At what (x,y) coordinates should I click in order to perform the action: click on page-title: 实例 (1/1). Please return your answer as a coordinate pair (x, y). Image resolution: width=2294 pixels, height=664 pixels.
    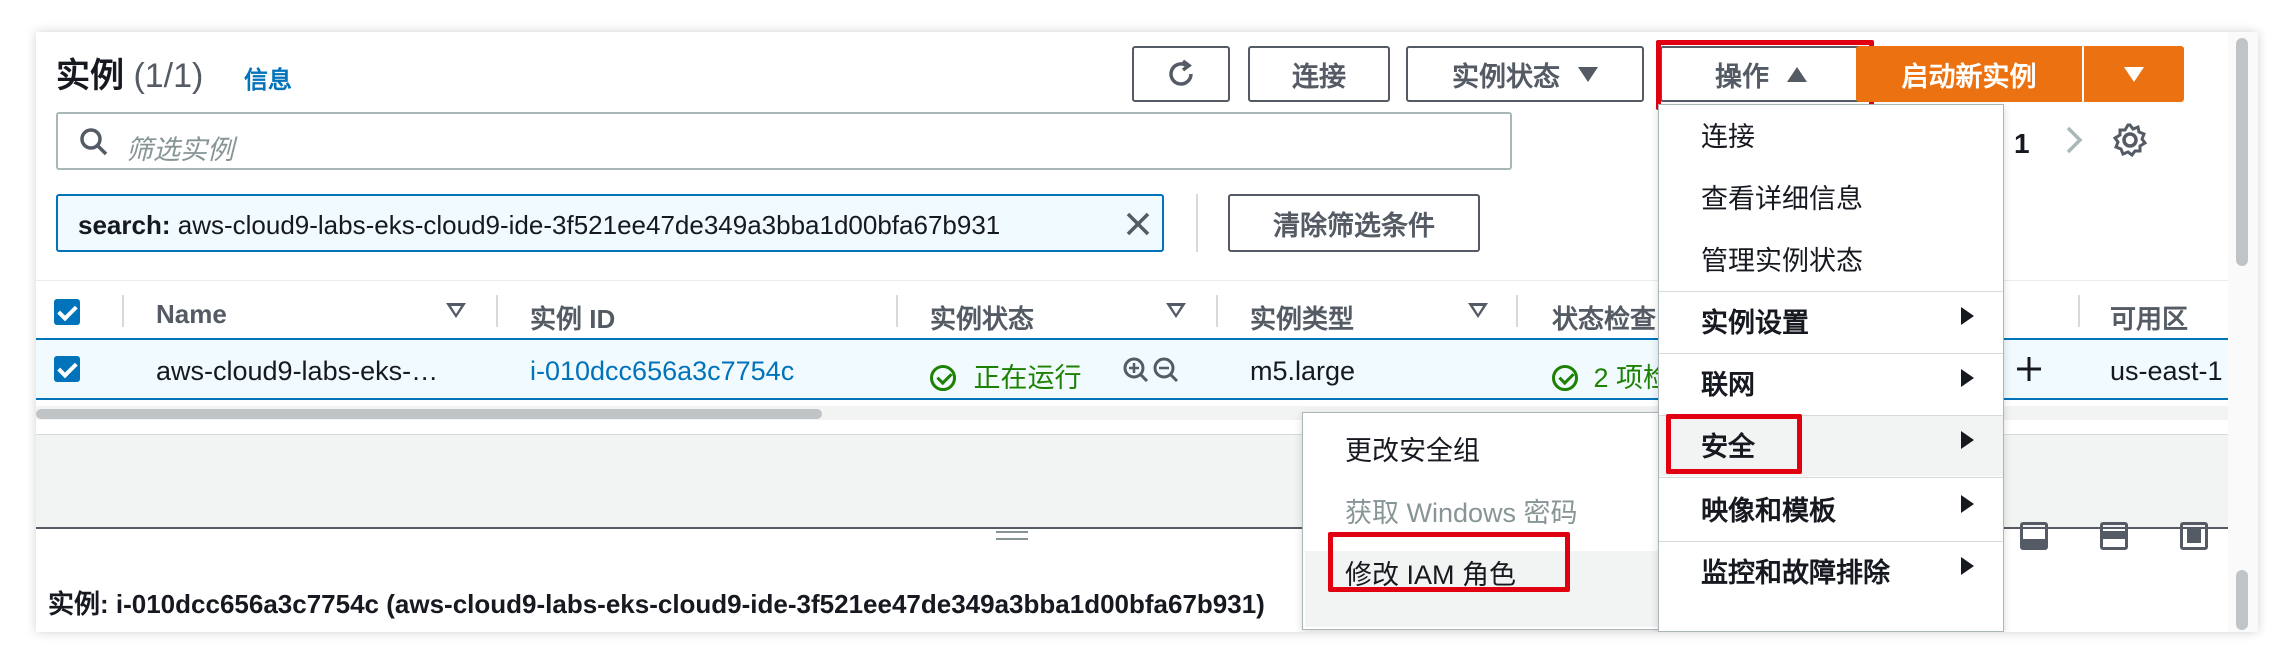
    Looking at the image, I should click on (130, 76).